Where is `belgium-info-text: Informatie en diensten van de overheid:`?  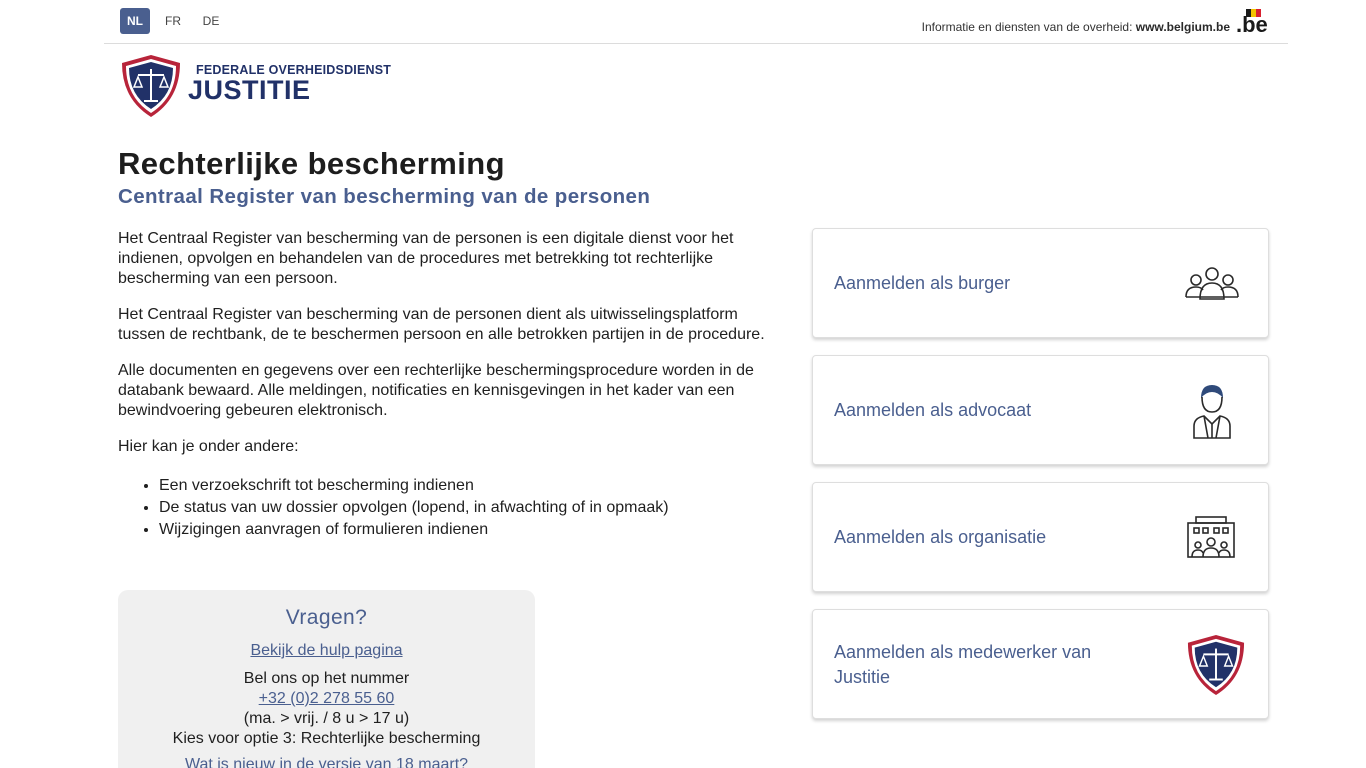
belgium-info-text: Informatie en diensten van de overheid: is located at coordinates (1027, 27).